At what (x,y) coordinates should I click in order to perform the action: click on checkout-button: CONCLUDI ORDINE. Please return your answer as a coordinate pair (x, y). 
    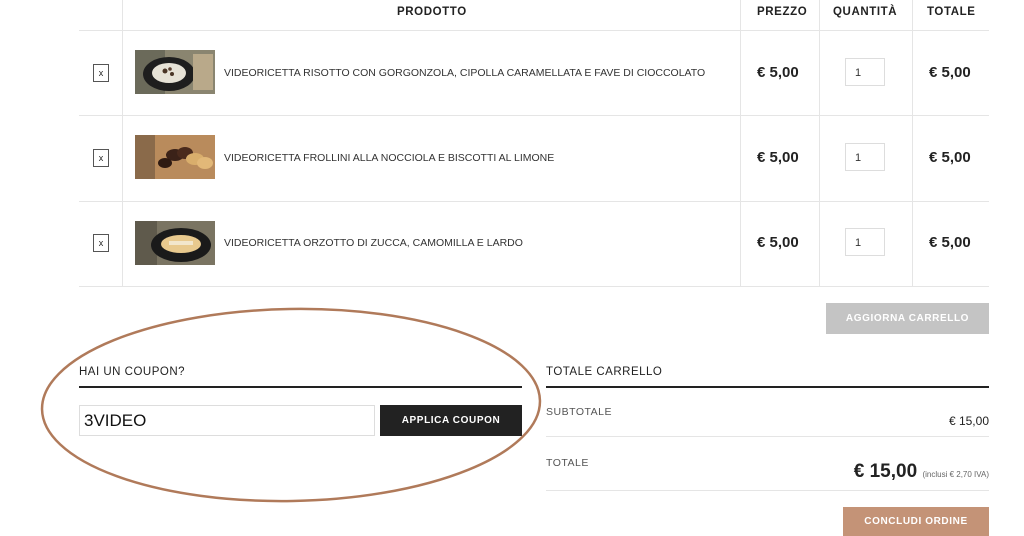
    Looking at the image, I should click on (916, 521).